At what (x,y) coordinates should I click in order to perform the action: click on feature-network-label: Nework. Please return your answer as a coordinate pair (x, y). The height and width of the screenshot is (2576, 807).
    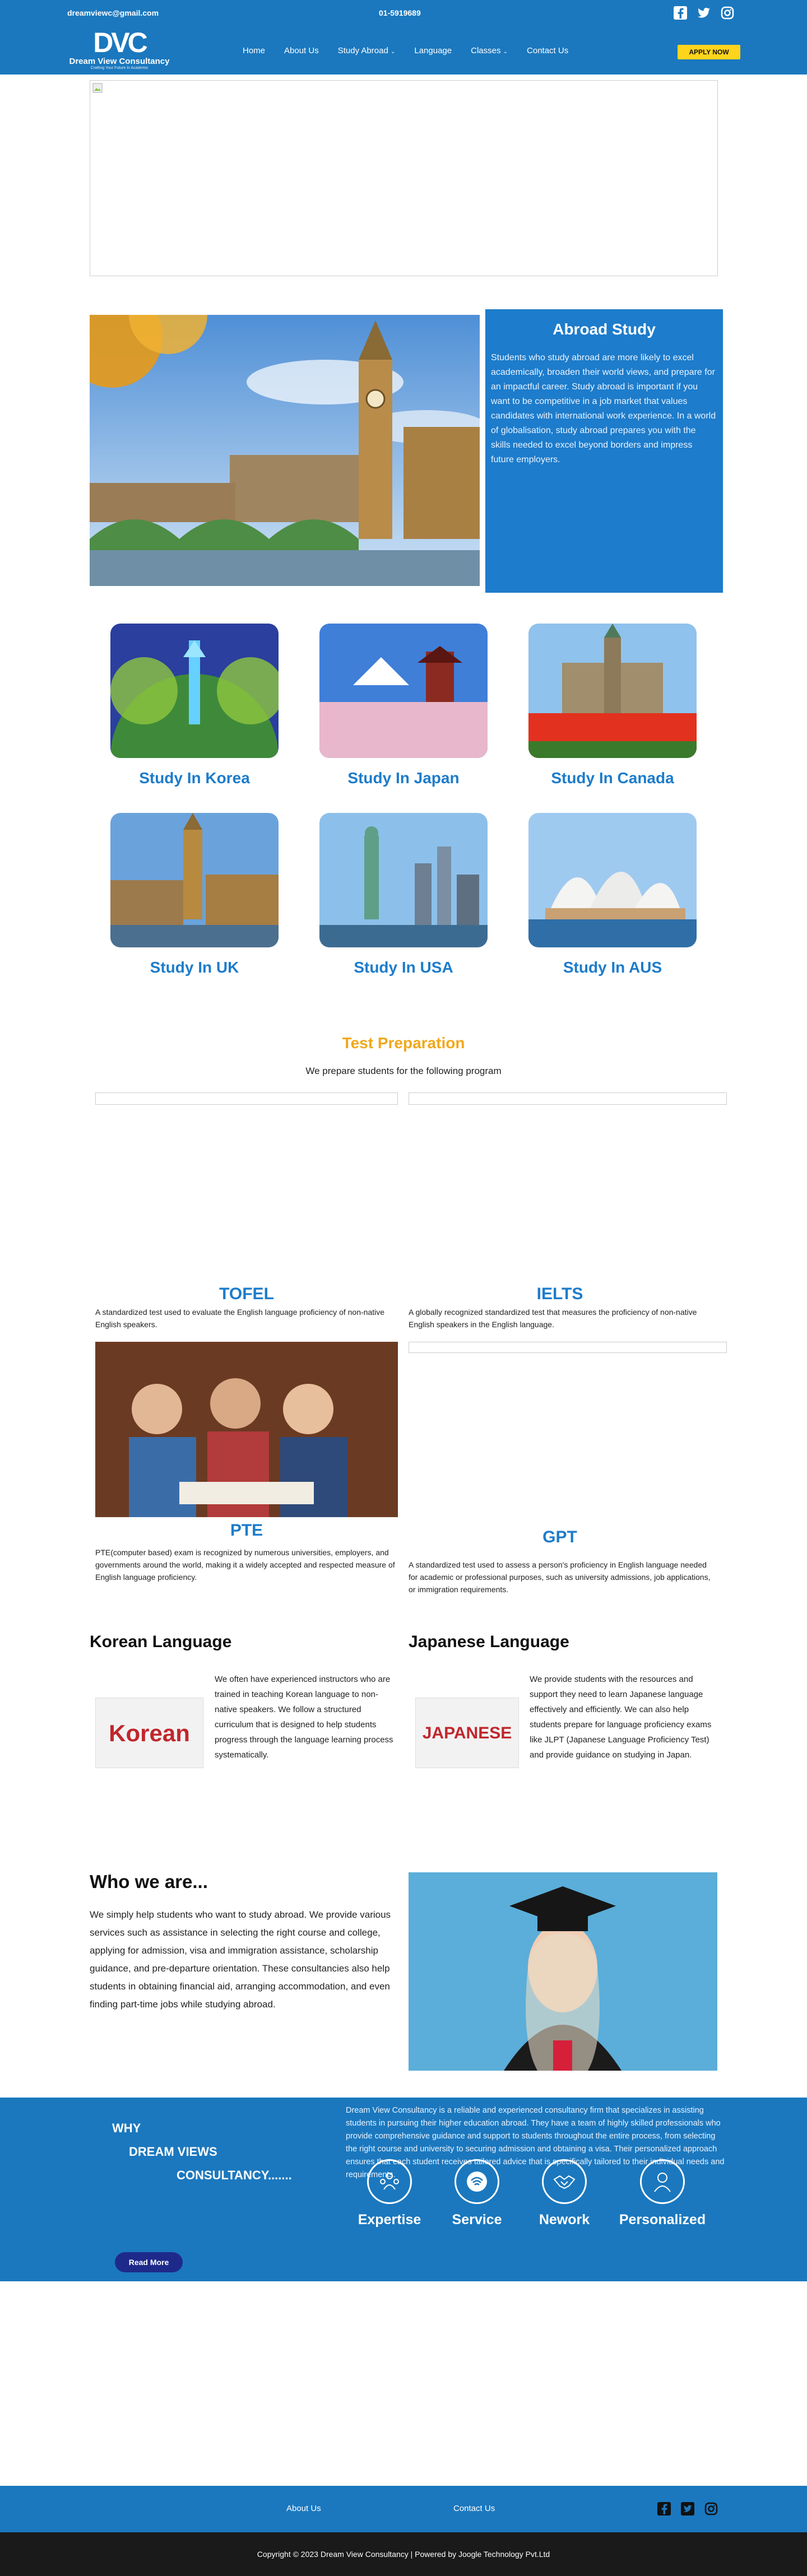
    Looking at the image, I should click on (564, 2220).